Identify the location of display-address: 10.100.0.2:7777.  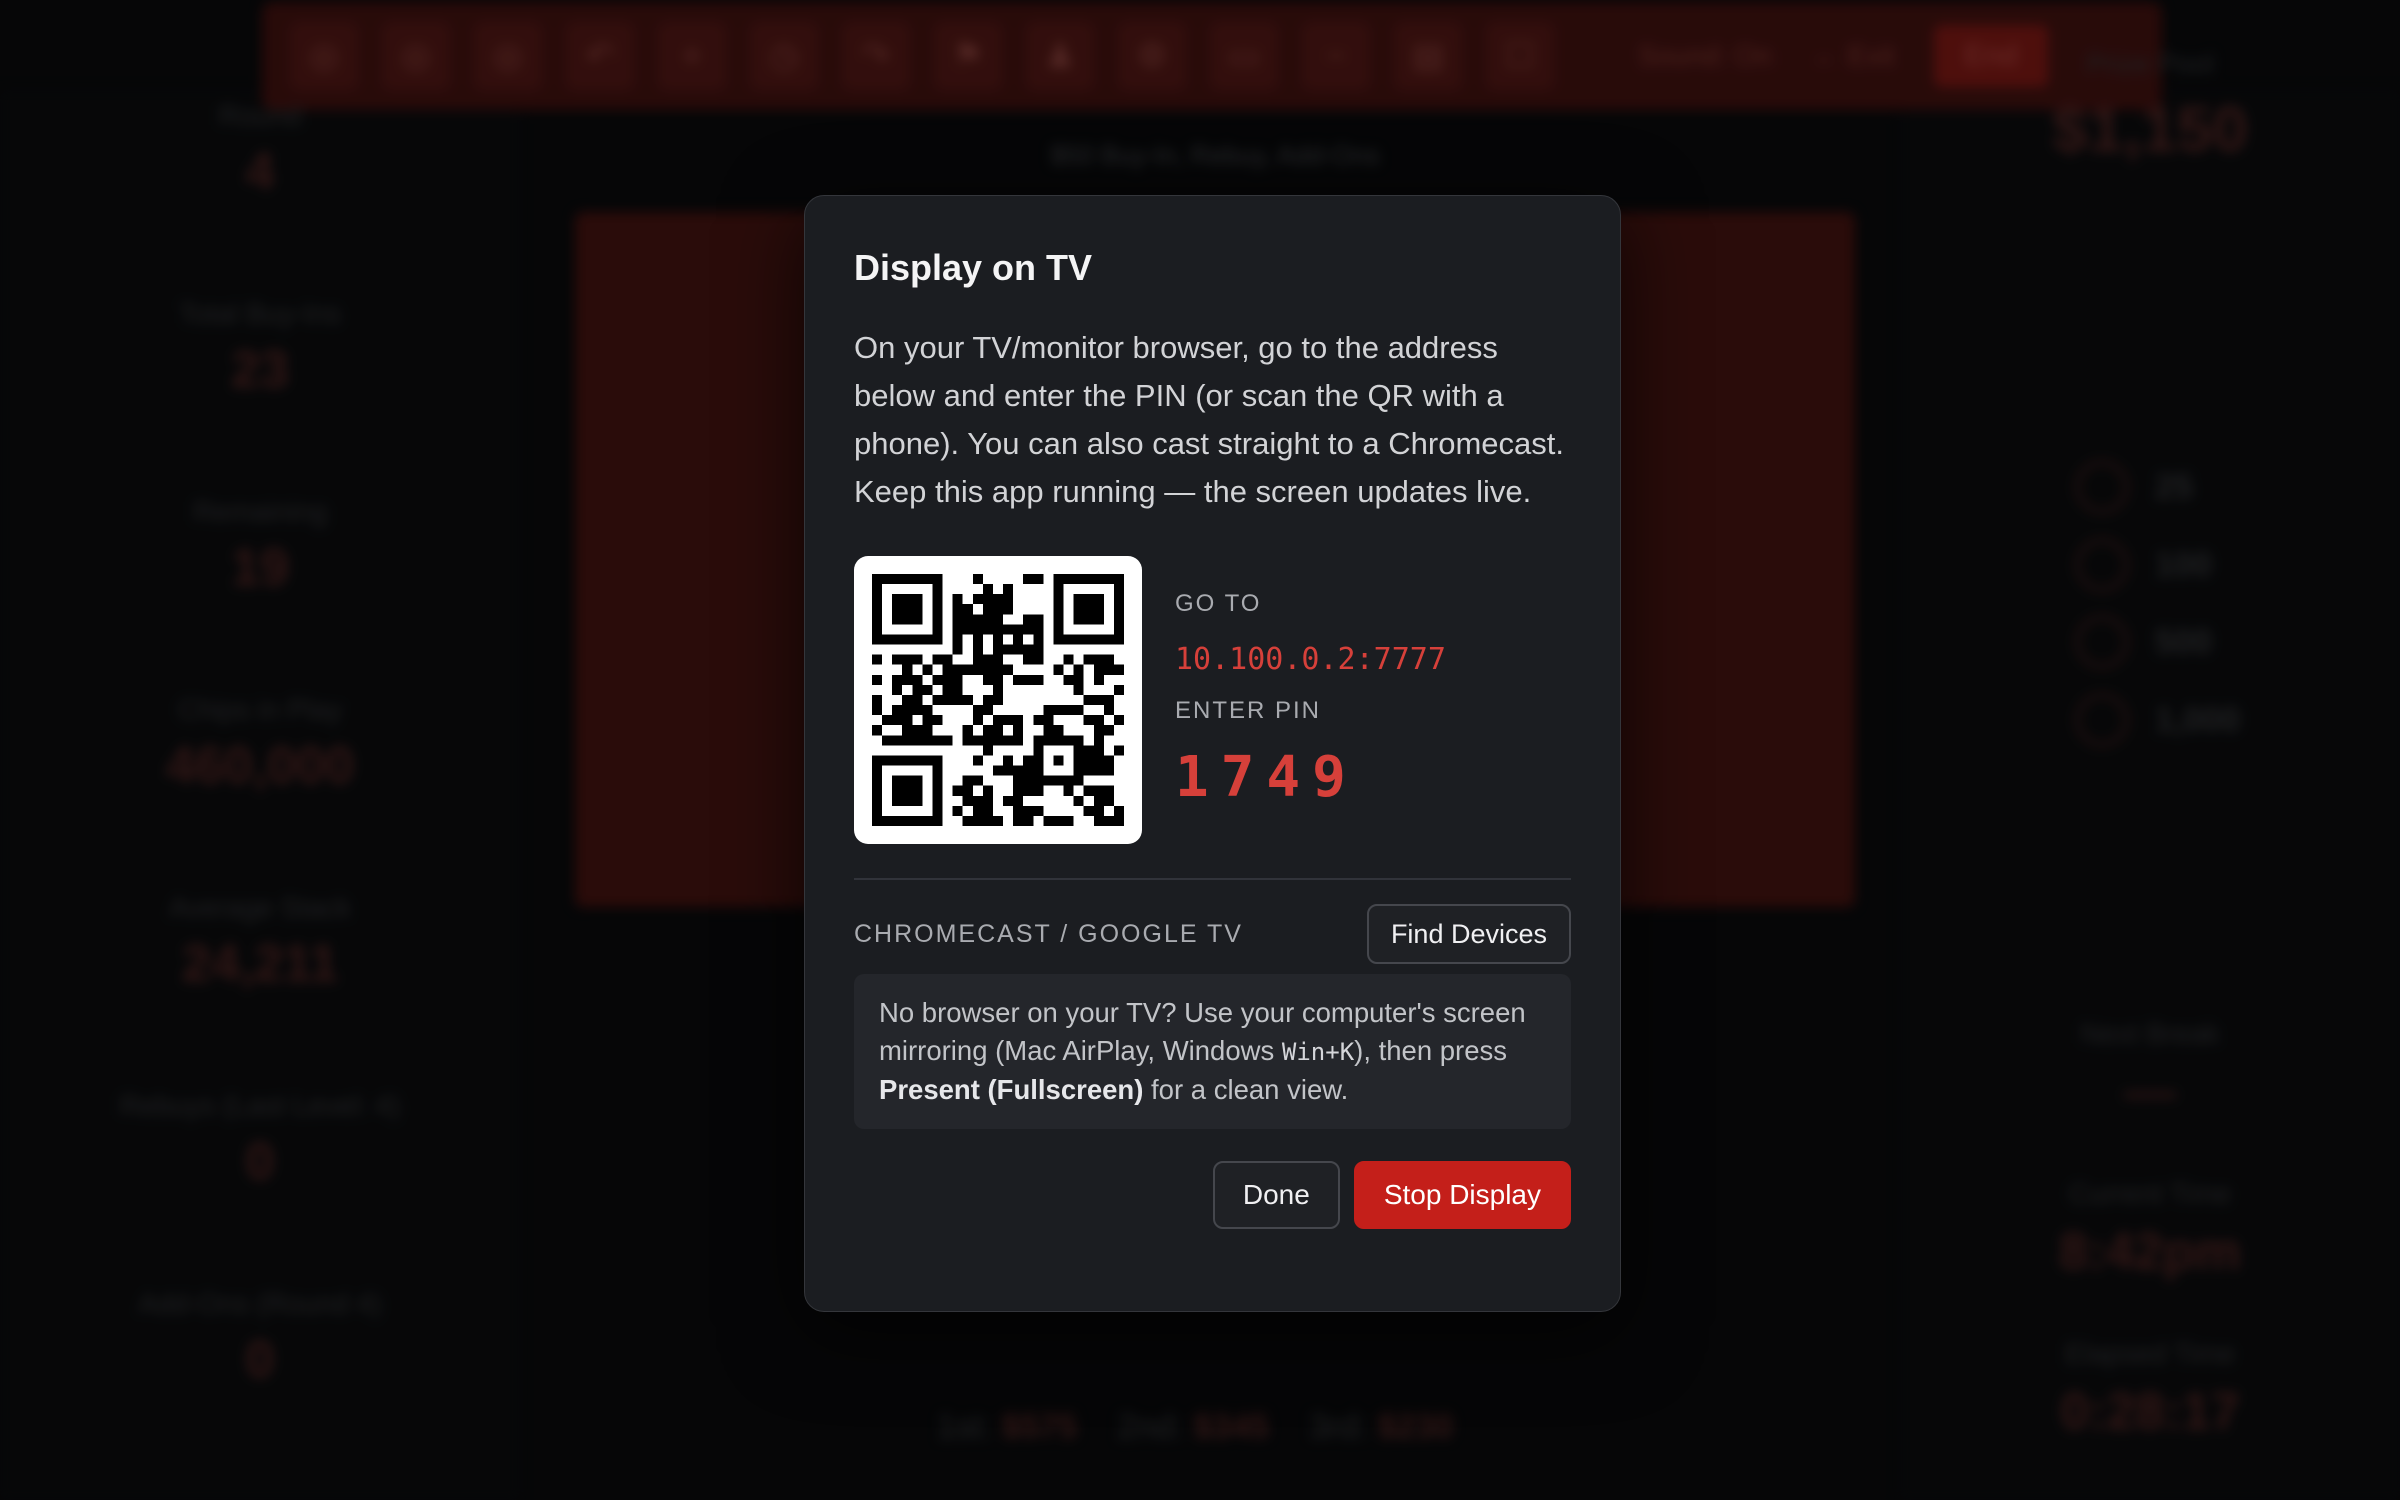
(1310, 659).